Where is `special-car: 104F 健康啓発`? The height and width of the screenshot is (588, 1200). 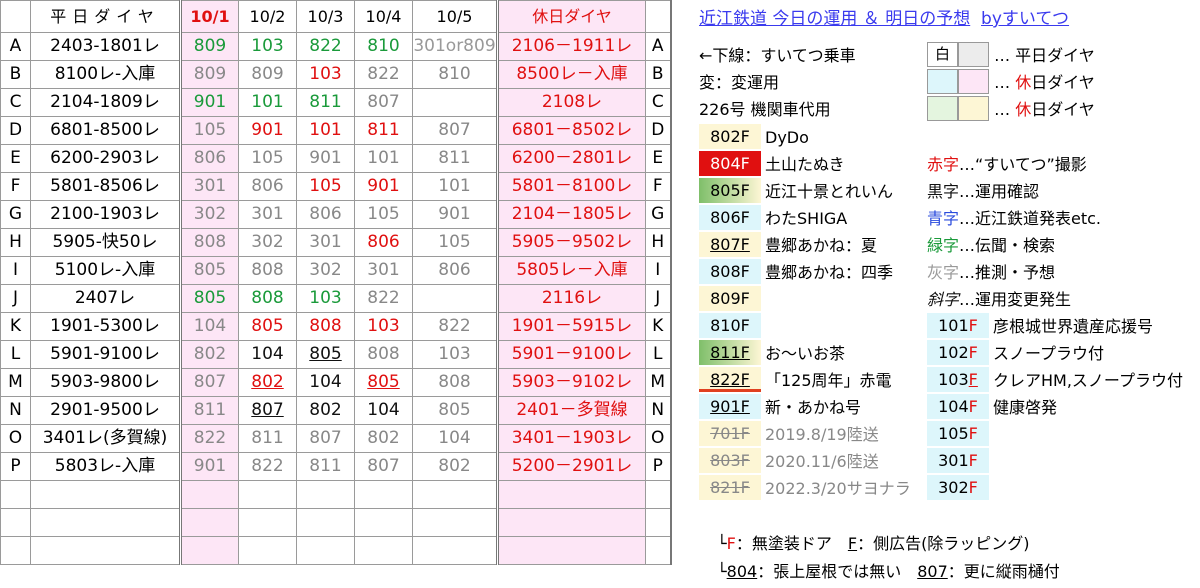 special-car: 104F 健康啓発 is located at coordinates (992, 407).